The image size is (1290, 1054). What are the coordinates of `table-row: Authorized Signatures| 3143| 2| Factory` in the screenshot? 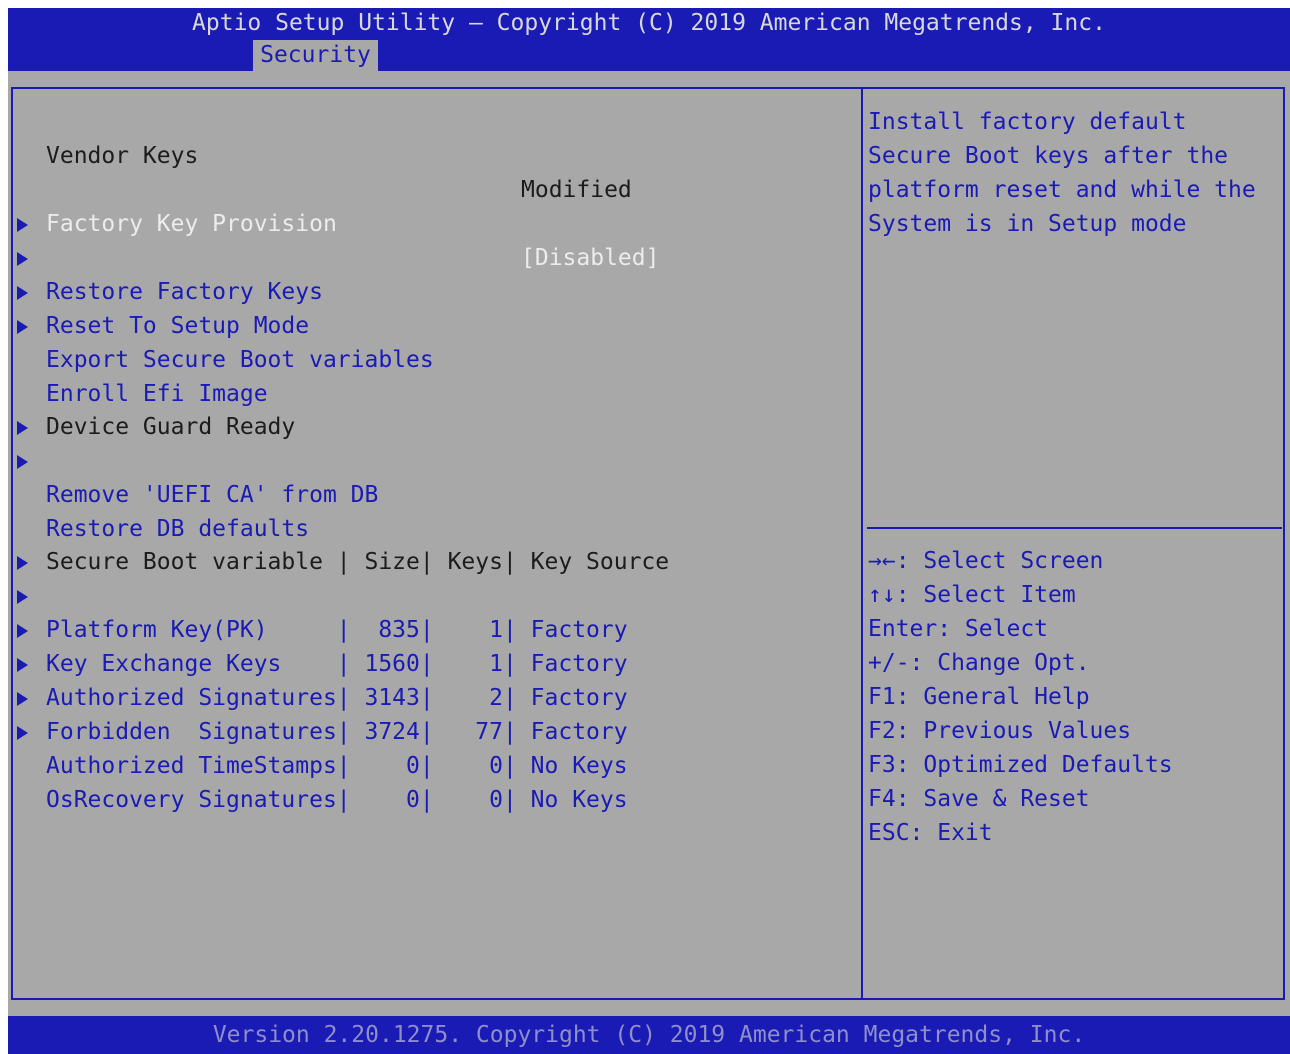 It's located at (320, 662).